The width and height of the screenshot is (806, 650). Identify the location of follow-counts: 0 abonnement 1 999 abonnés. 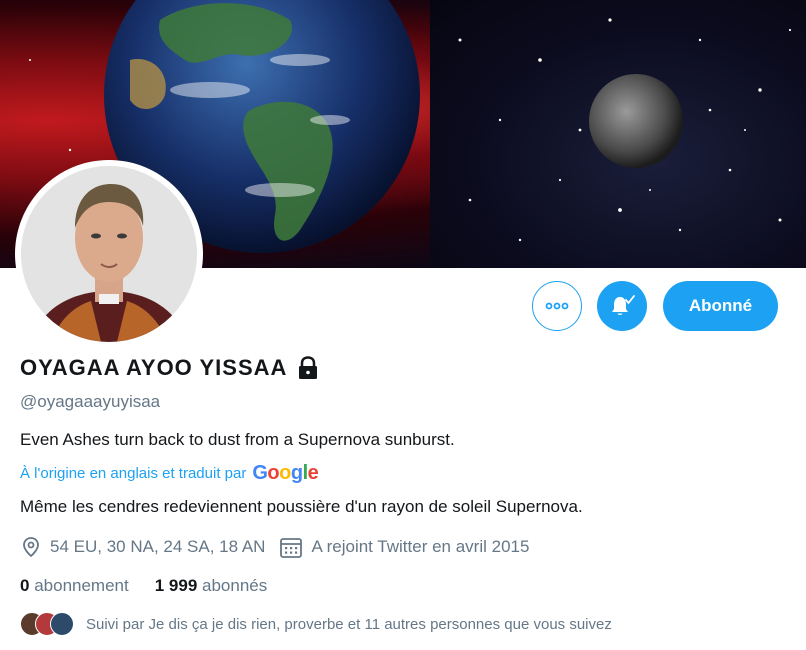
(156, 586).